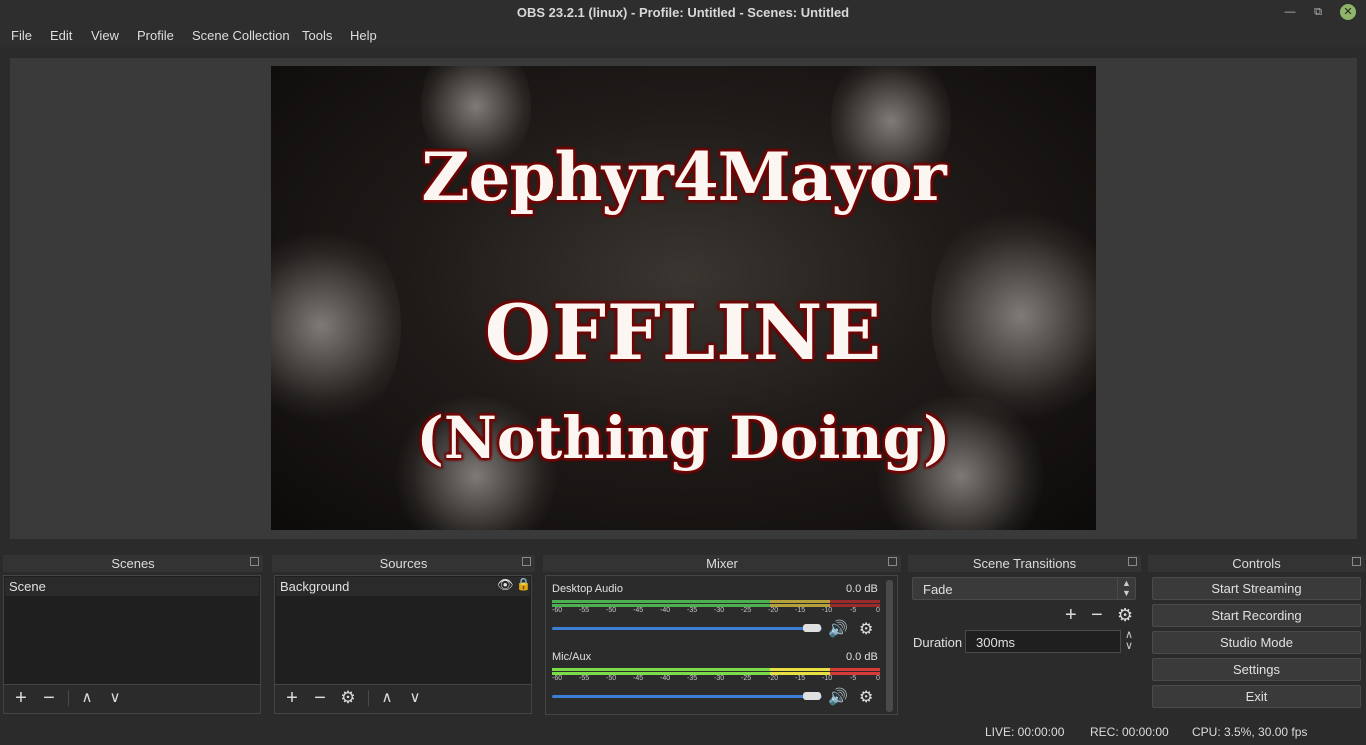  I want to click on start-recording-button: Start Recording, so click(1256, 615).